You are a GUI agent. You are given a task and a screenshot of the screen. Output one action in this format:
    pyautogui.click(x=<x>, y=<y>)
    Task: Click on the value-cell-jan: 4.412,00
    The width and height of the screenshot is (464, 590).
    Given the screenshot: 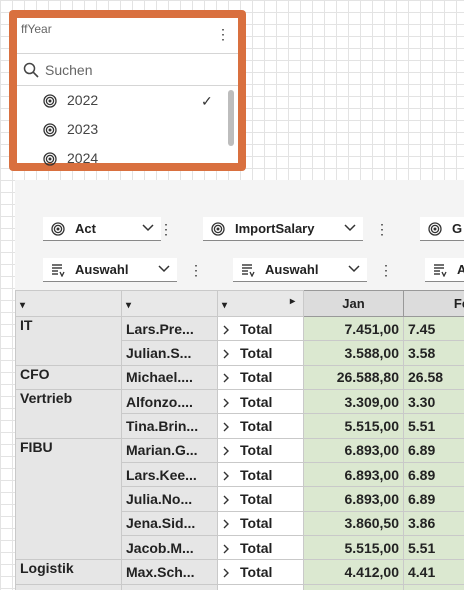 What is the action you would take?
    pyautogui.click(x=353, y=572)
    